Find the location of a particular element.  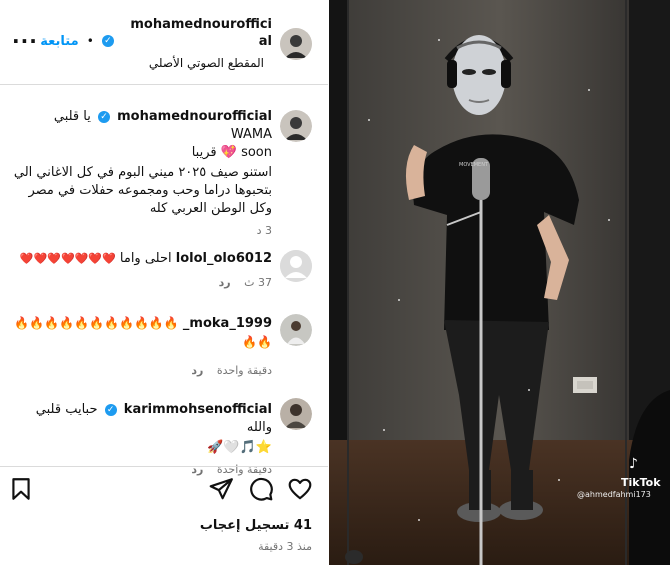

follow-button: متابعة is located at coordinates (59, 41).